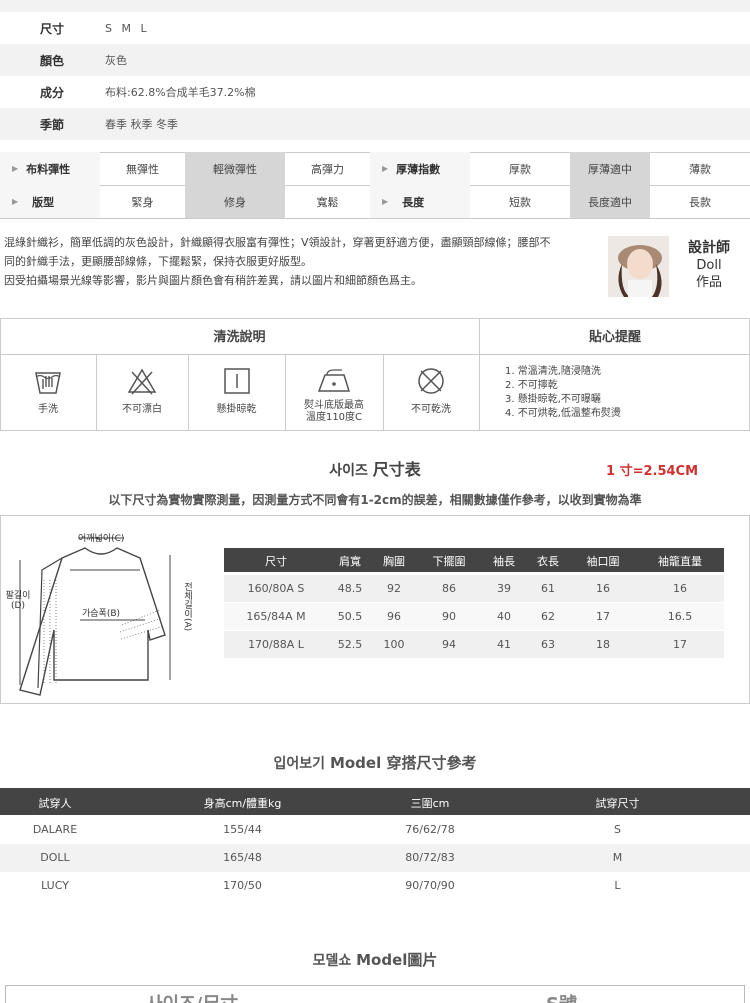 Image resolution: width=750 pixels, height=1003 pixels. What do you see at coordinates (397, 960) in the screenshot?
I see `model-pics-title-zh: Model圖片` at bounding box center [397, 960].